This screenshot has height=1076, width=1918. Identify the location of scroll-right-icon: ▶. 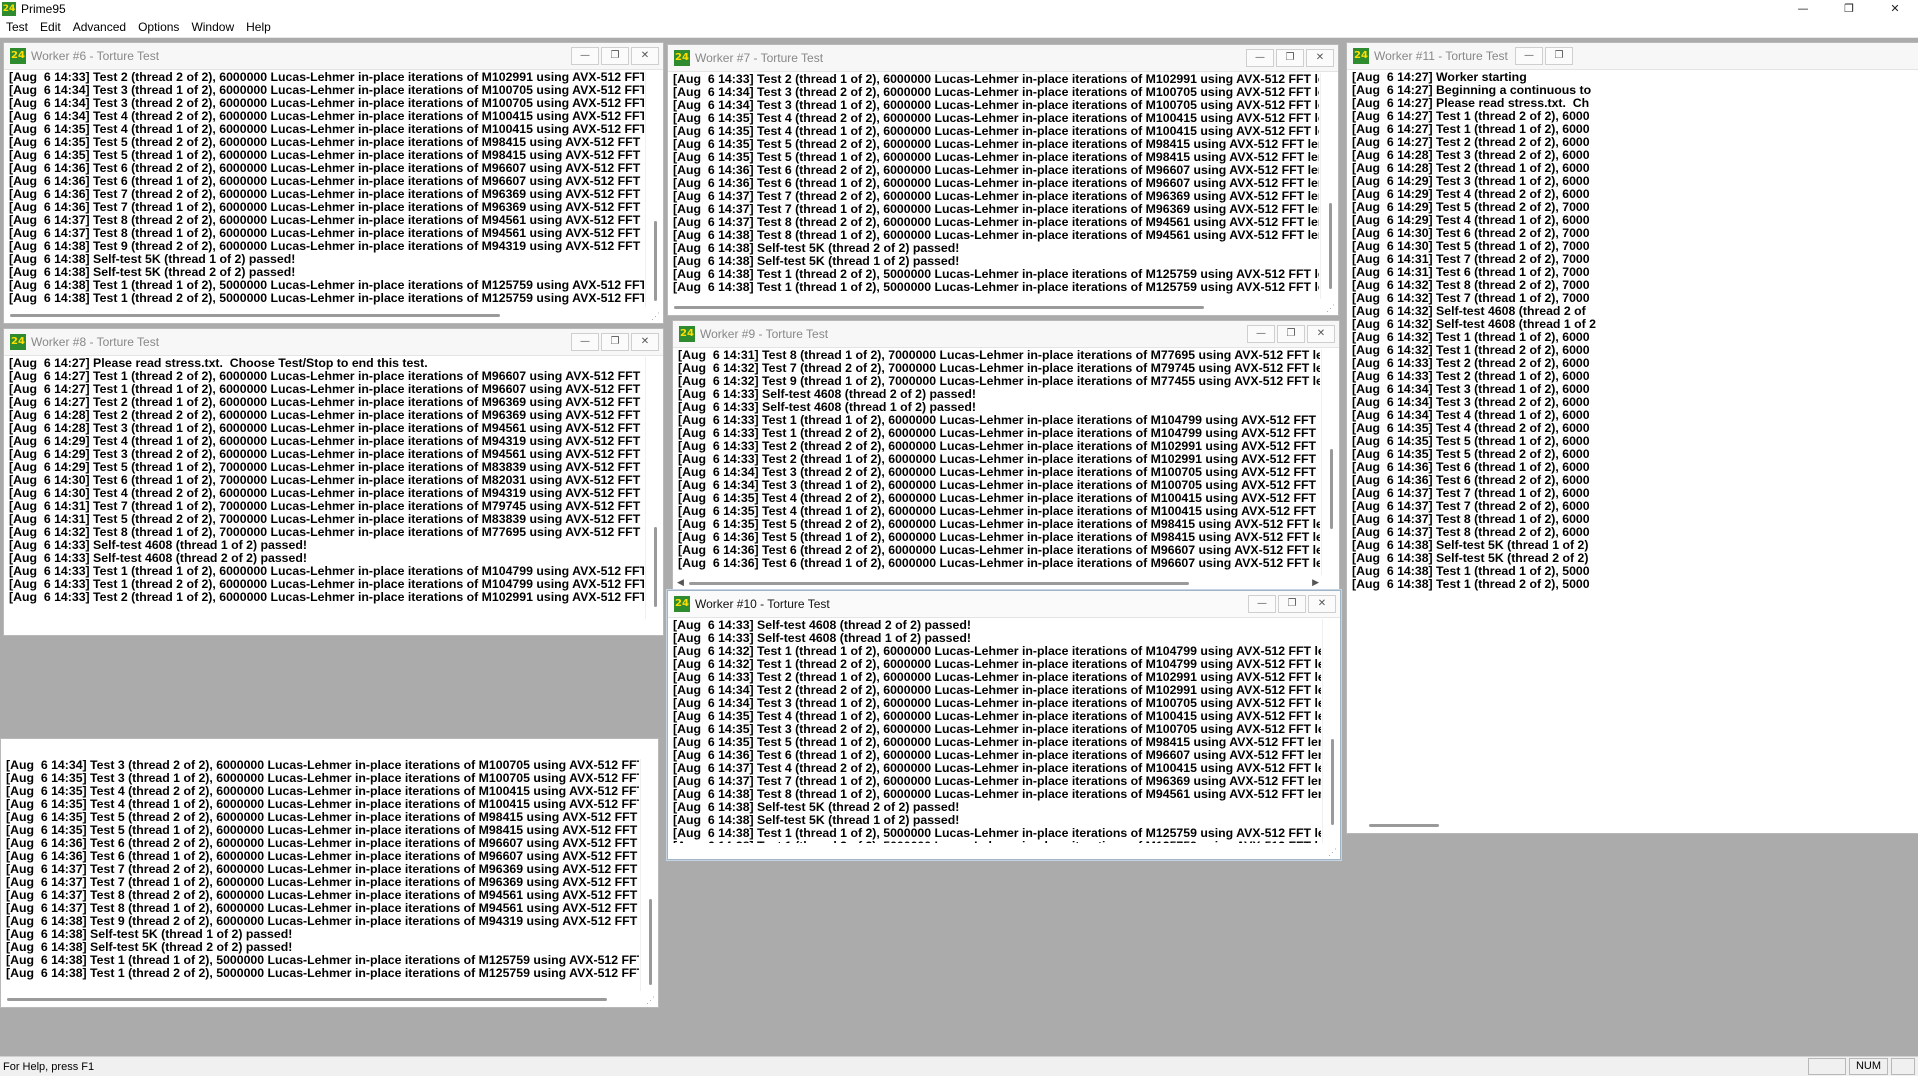
(1315, 583).